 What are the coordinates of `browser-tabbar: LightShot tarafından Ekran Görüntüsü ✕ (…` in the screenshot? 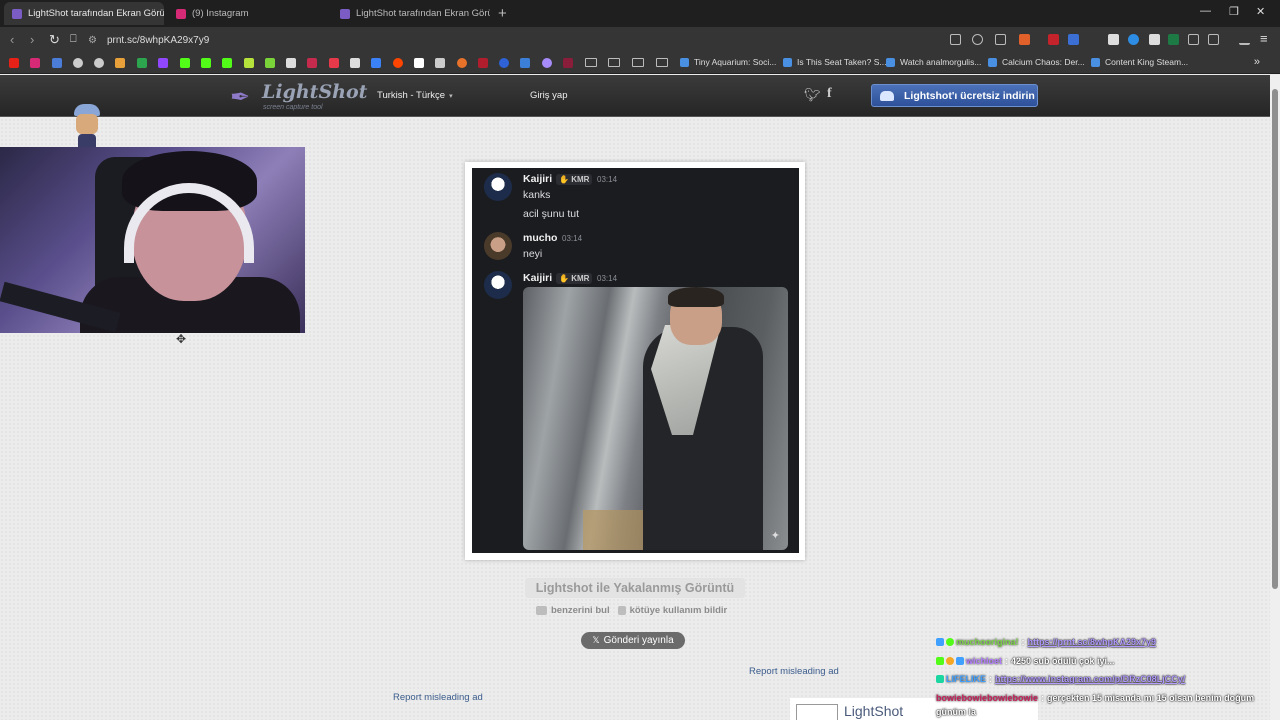 It's located at (640, 13).